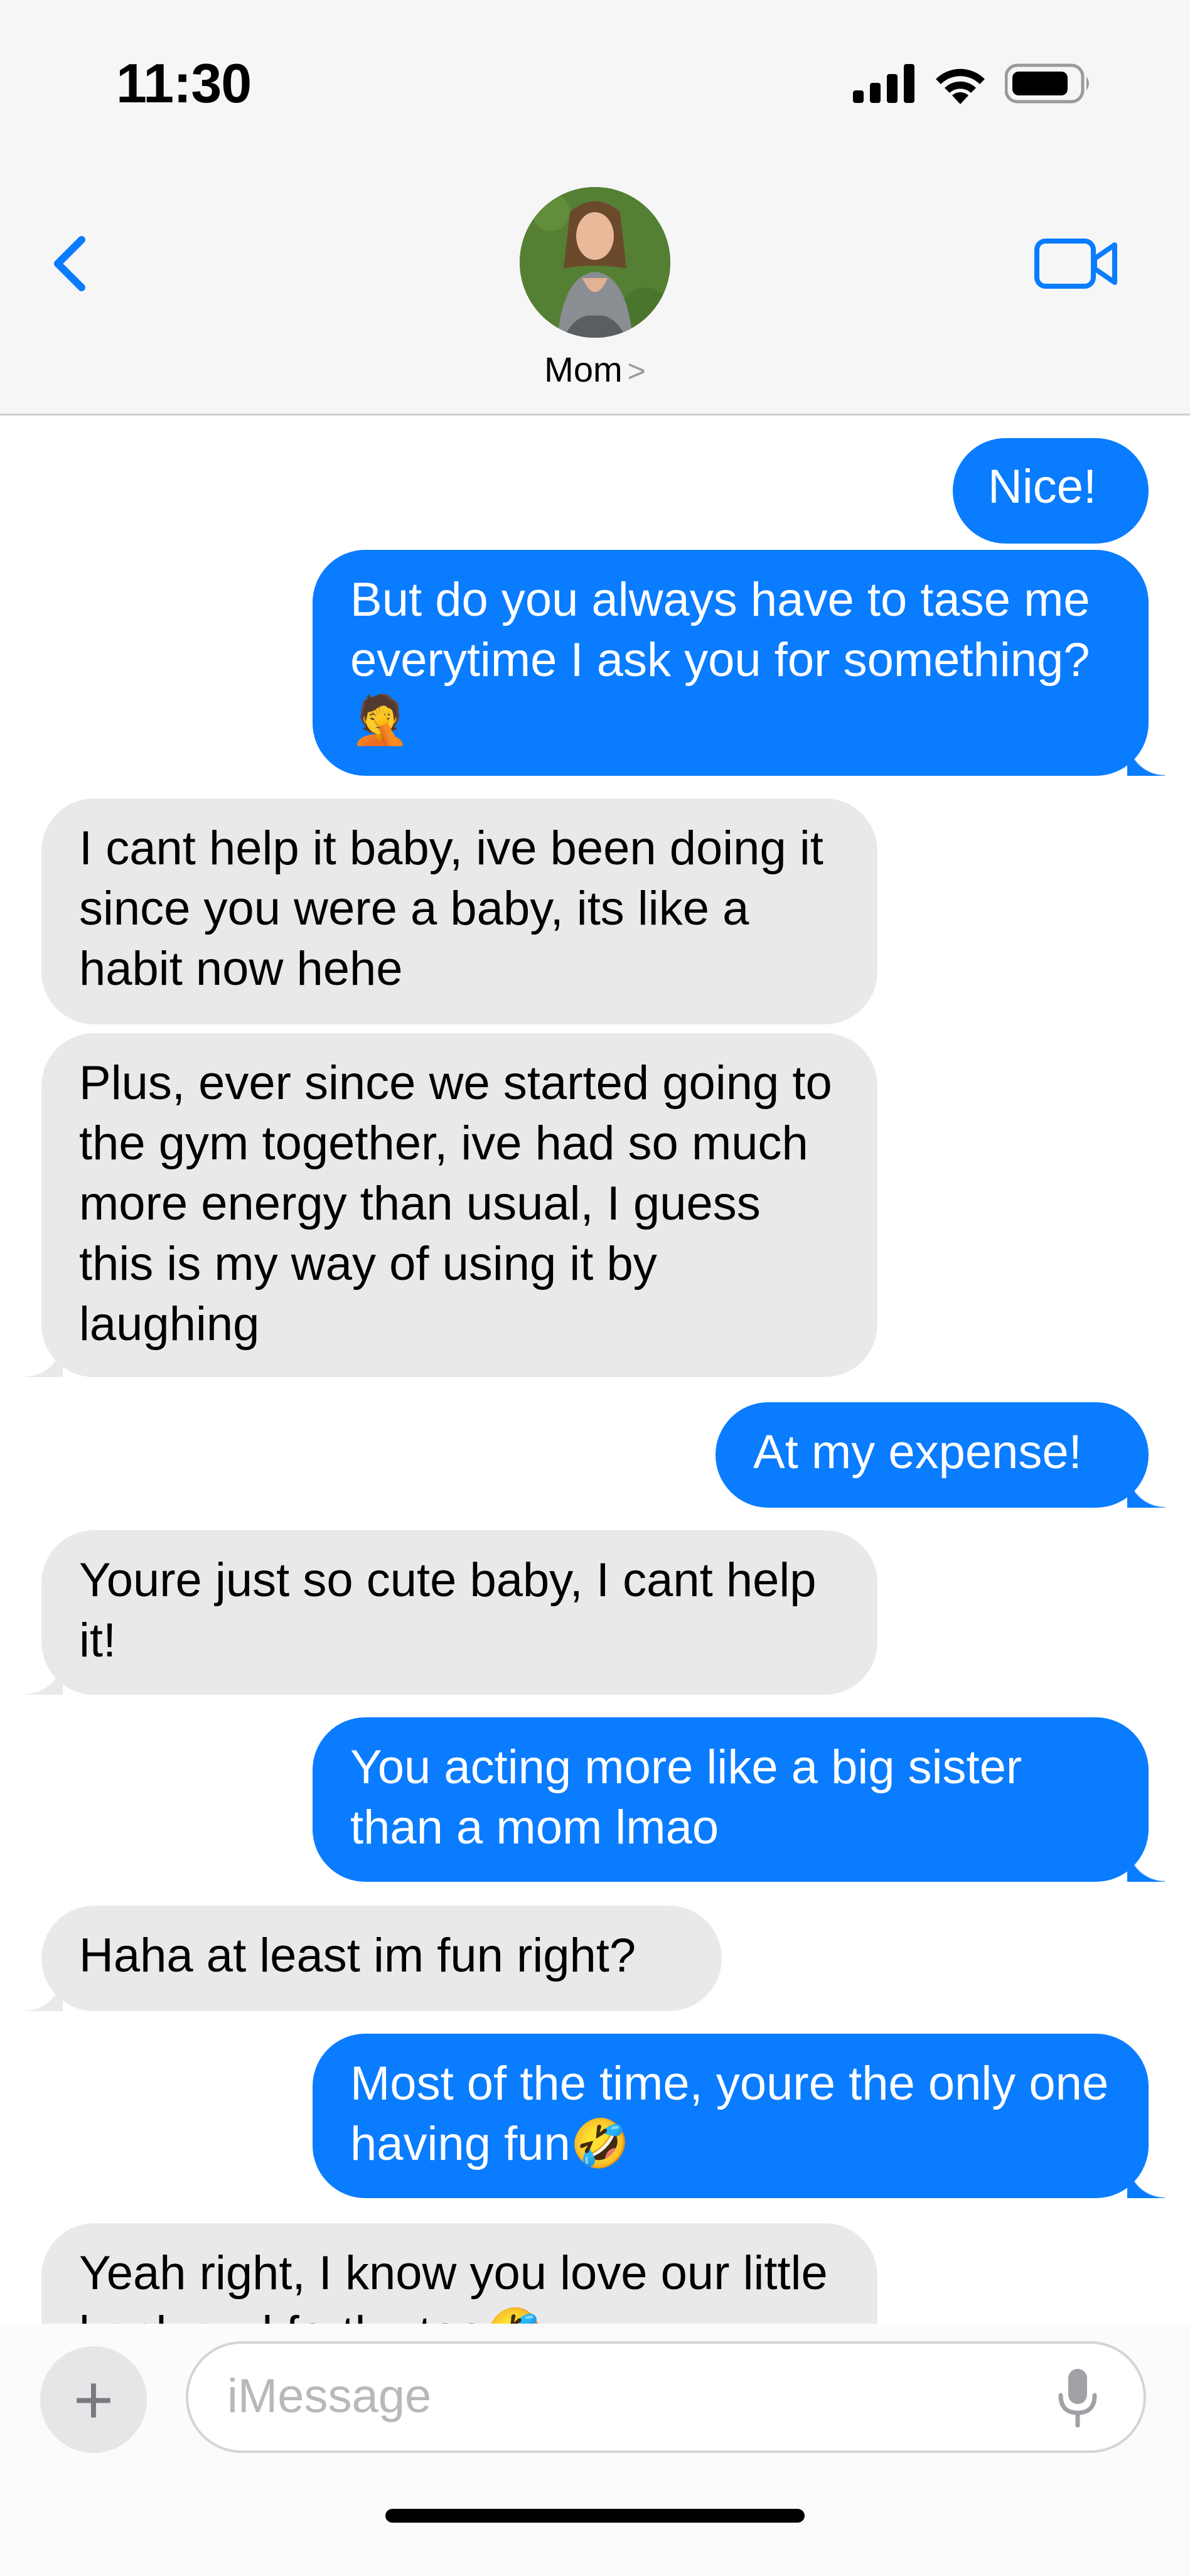 This screenshot has height=2576, width=1190. What do you see at coordinates (329, 2396) in the screenshot?
I see `message-input-placeholder: iMessage` at bounding box center [329, 2396].